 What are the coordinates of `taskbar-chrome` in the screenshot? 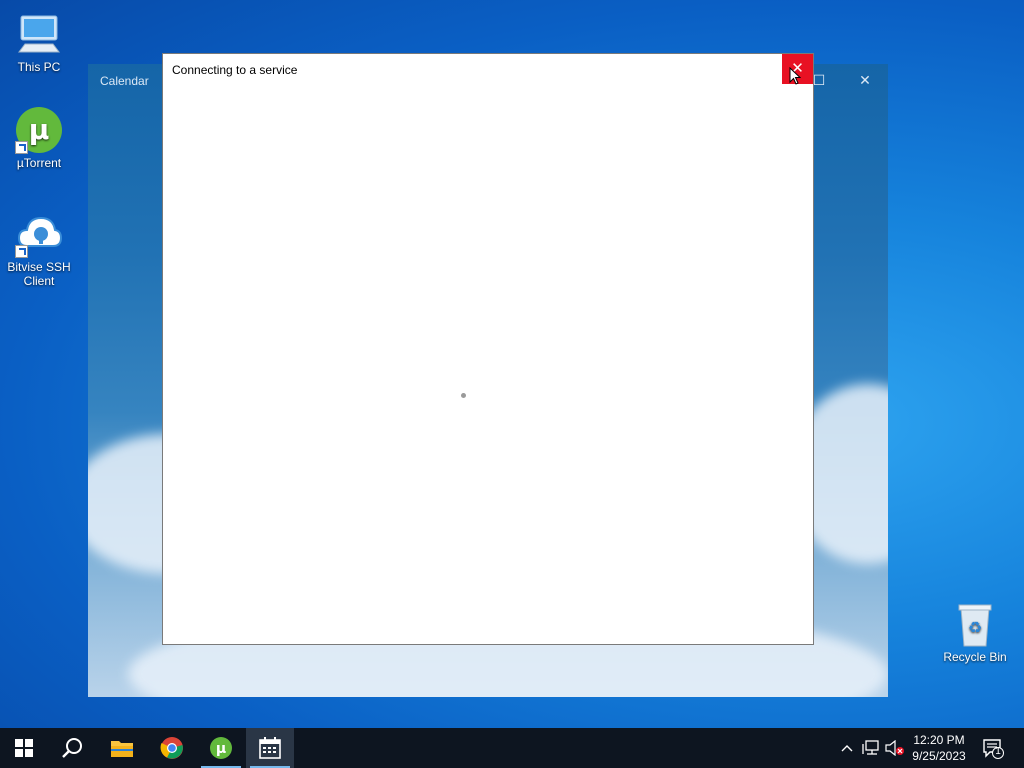 It's located at (172, 748).